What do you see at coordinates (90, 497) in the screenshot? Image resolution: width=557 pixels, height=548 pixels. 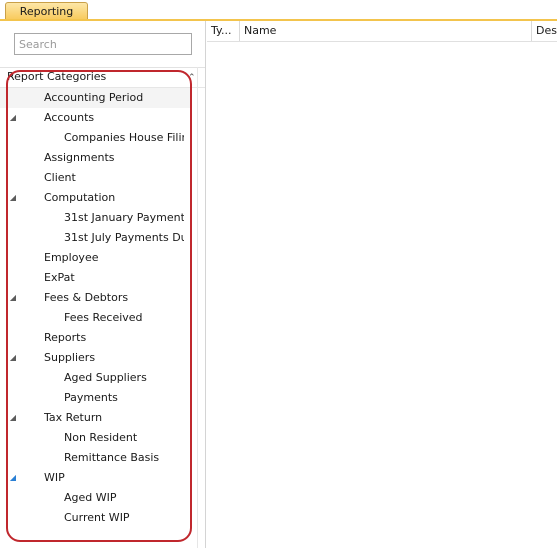 I see `tree-item-label: Aged WIP` at bounding box center [90, 497].